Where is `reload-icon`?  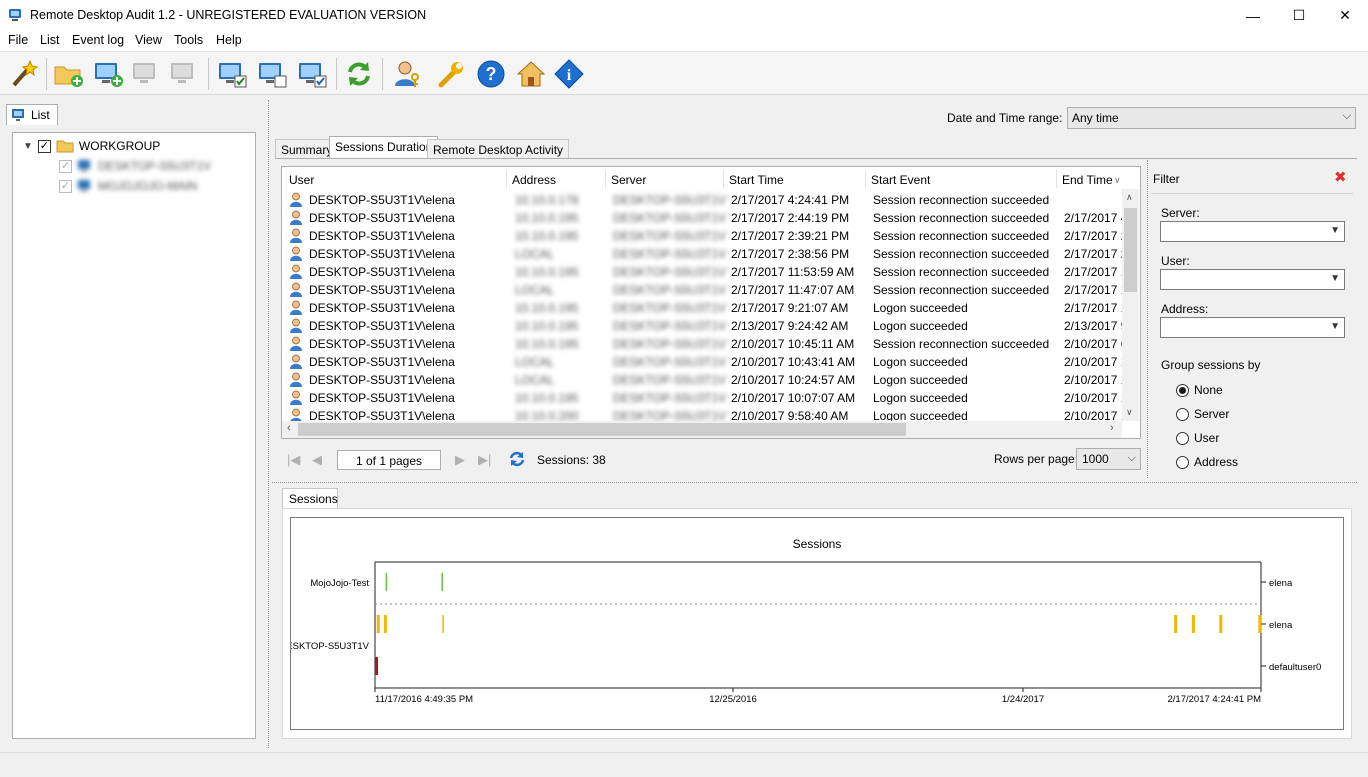 reload-icon is located at coordinates (517, 459).